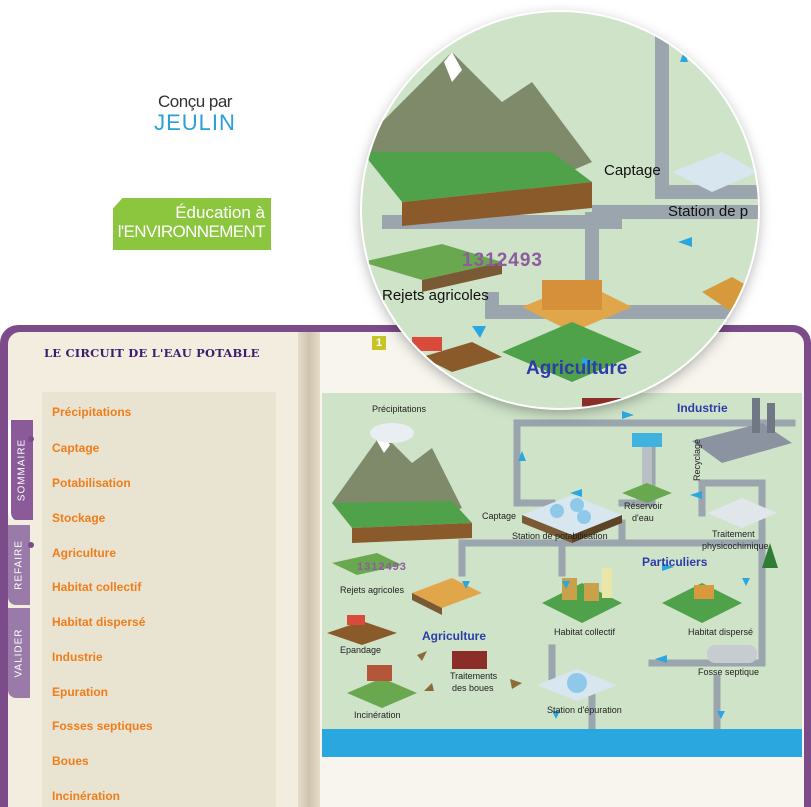 Image resolution: width=811 pixels, height=807 pixels. I want to click on tab-refaire-label: REFAIRE, so click(19, 565).